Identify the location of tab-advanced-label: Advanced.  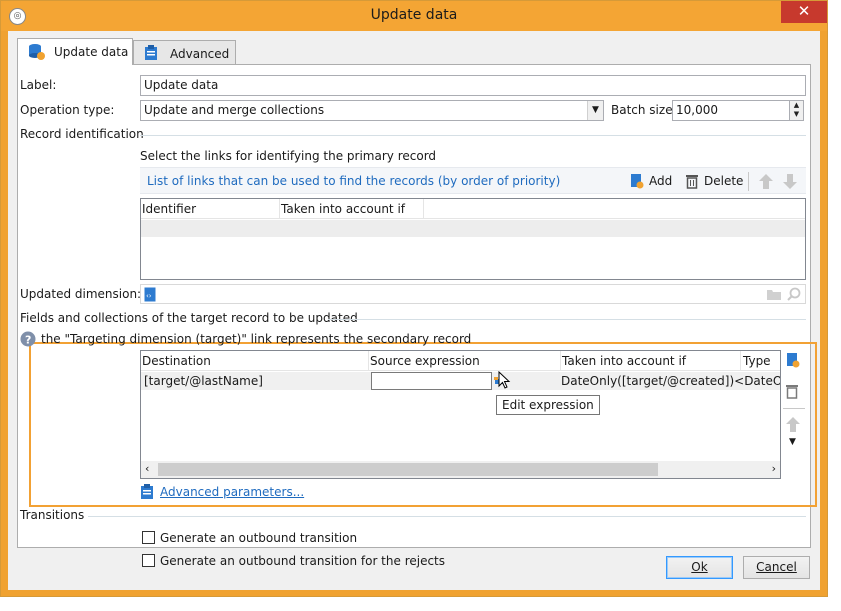
(200, 54).